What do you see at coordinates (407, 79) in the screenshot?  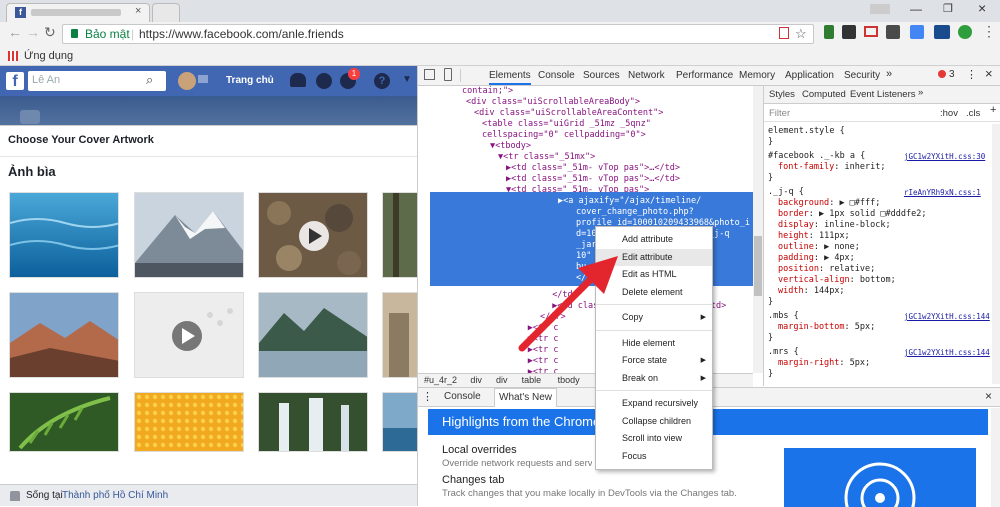 I see `account-menu-icon: ▼` at bounding box center [407, 79].